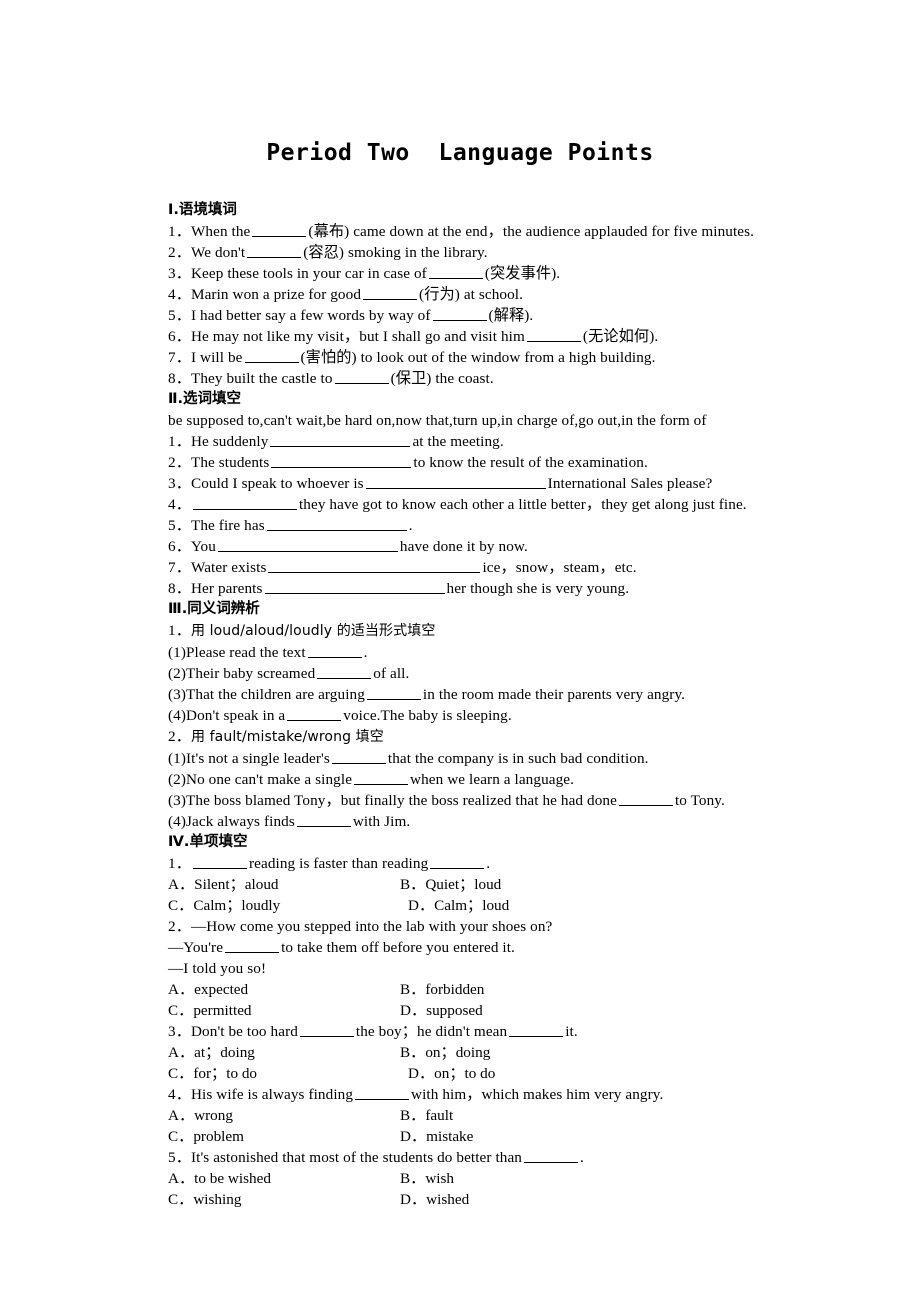 This screenshot has height=1302, width=920. What do you see at coordinates (460, 153) in the screenshot?
I see `page-title: Period Two Language Points` at bounding box center [460, 153].